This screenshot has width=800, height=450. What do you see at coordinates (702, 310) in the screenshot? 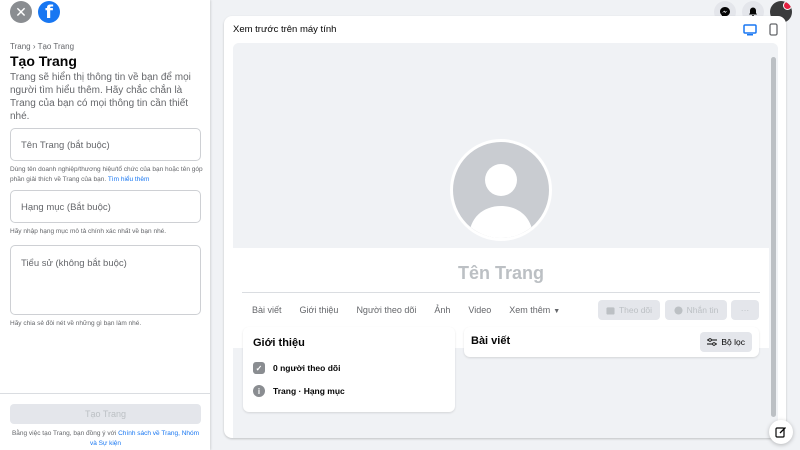
I see `message-label: Nhắn tin` at bounding box center [702, 310].